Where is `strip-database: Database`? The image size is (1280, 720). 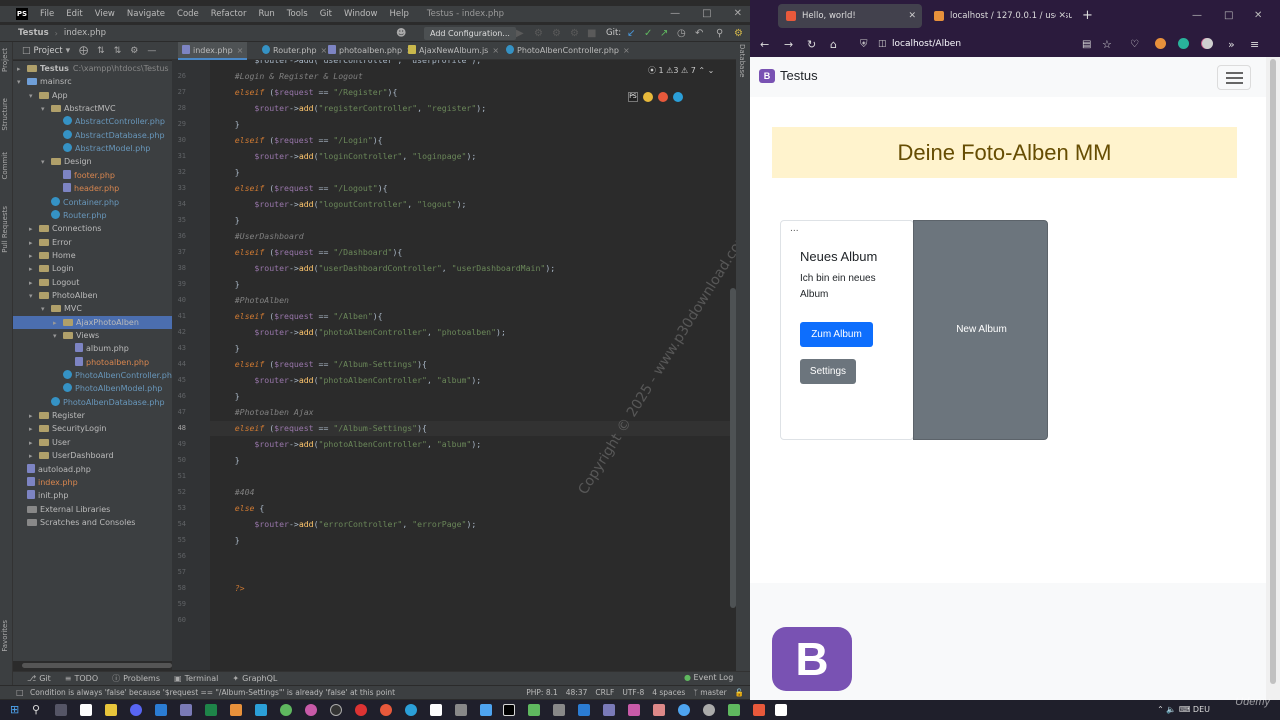 strip-database: Database is located at coordinates (742, 60).